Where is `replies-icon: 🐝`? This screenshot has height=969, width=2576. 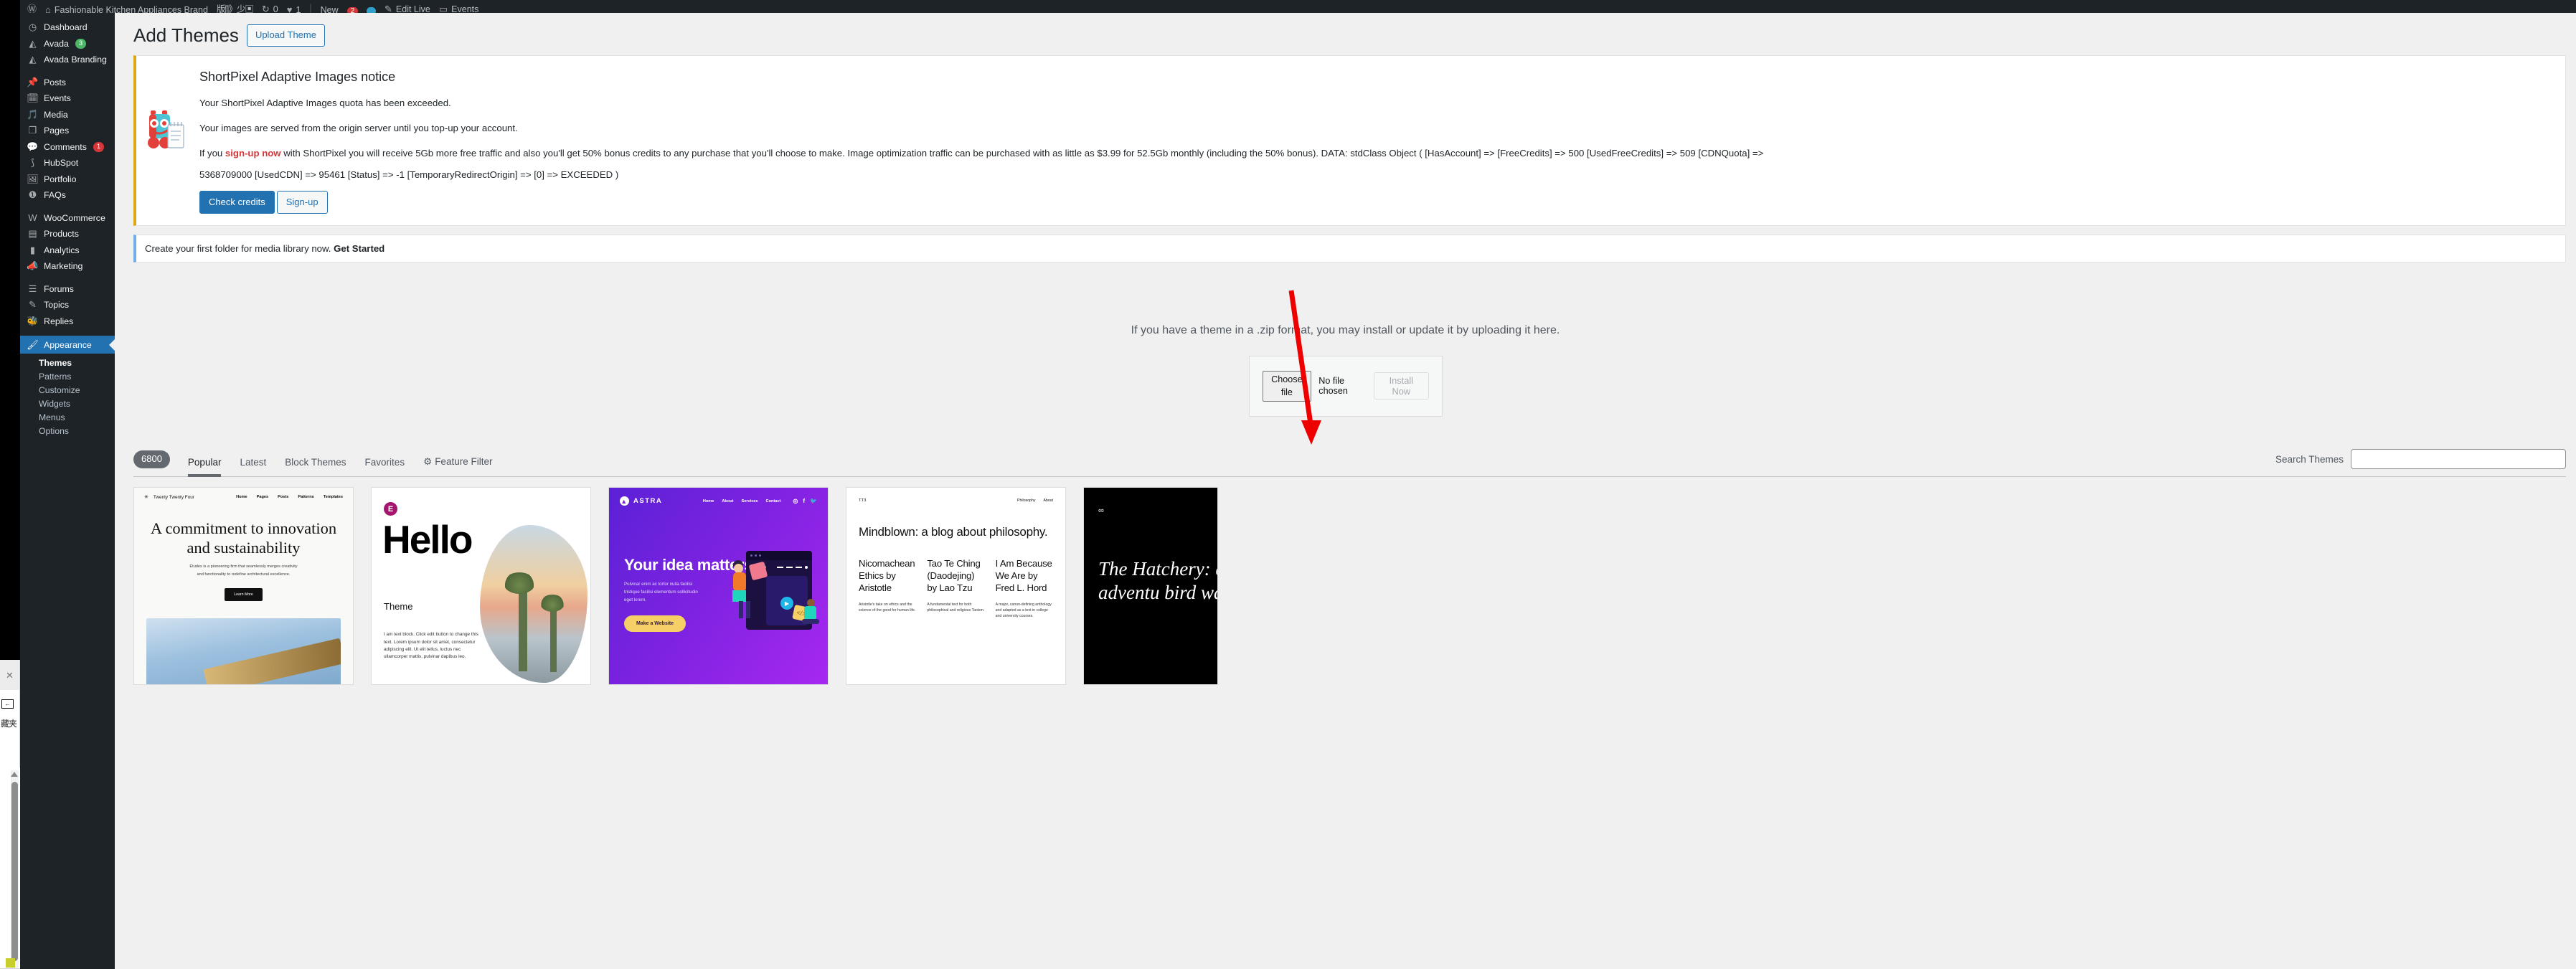 replies-icon: 🐝 is located at coordinates (33, 320).